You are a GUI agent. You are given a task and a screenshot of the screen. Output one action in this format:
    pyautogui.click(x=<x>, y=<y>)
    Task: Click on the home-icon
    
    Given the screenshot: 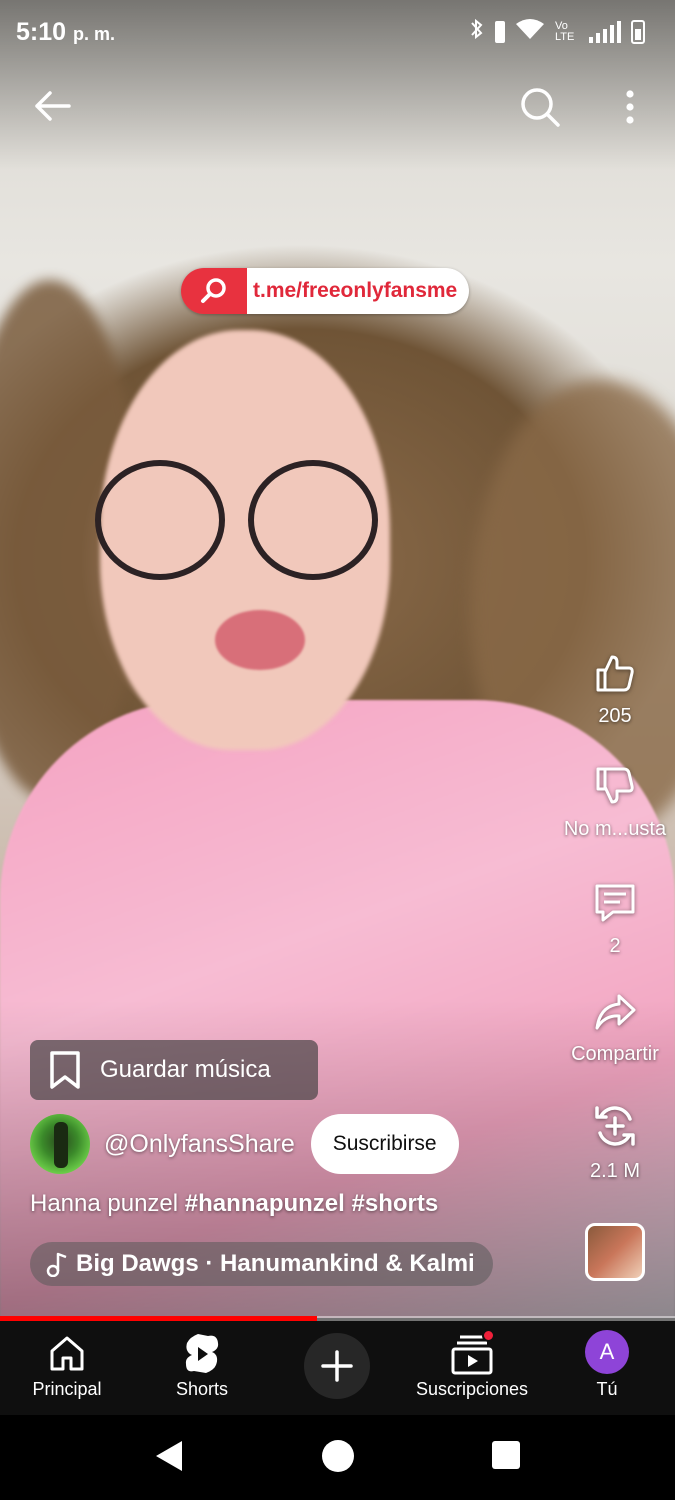 What is the action you would take?
    pyautogui.click(x=67, y=1353)
    